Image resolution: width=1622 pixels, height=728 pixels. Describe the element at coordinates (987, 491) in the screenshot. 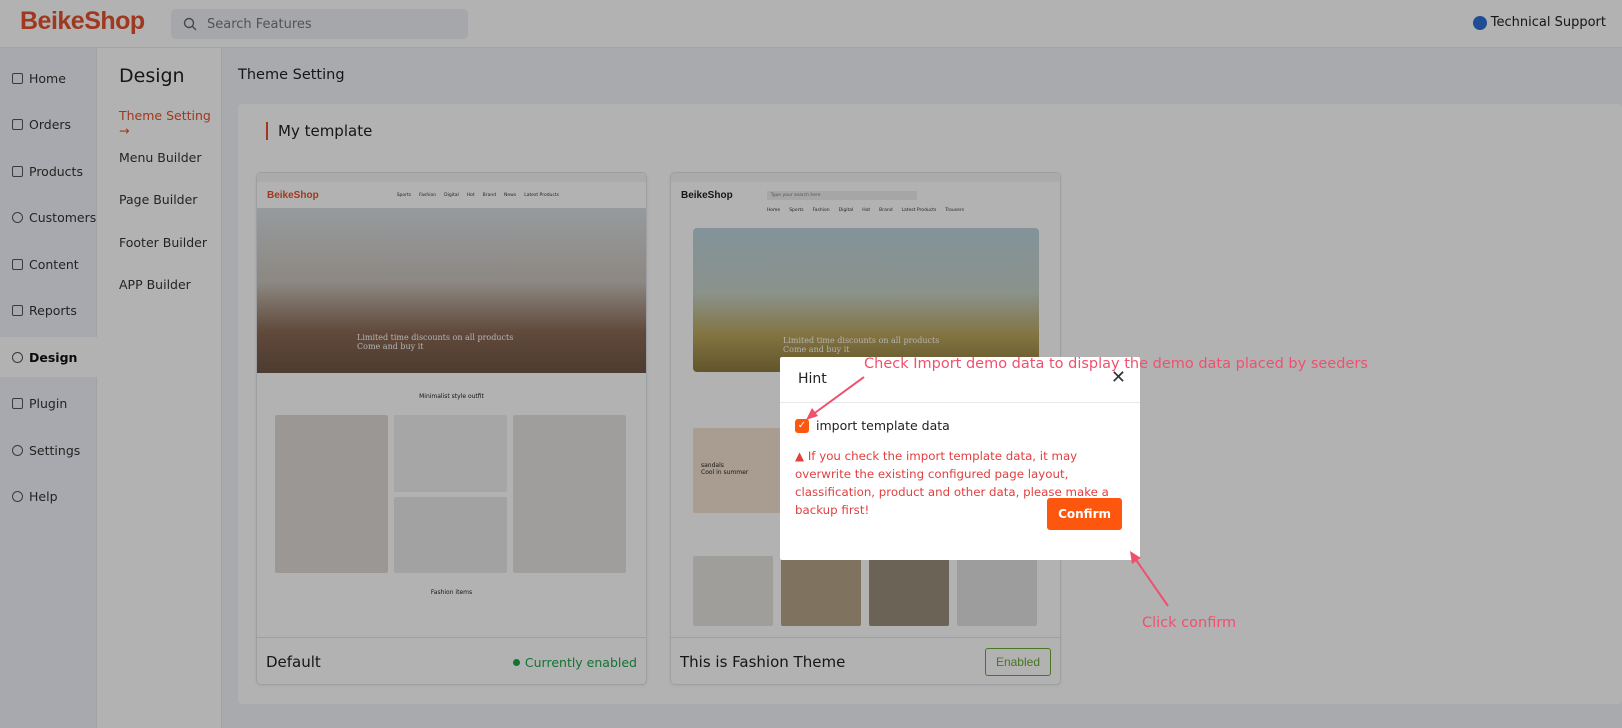

I see `annotation-arrows` at that location.